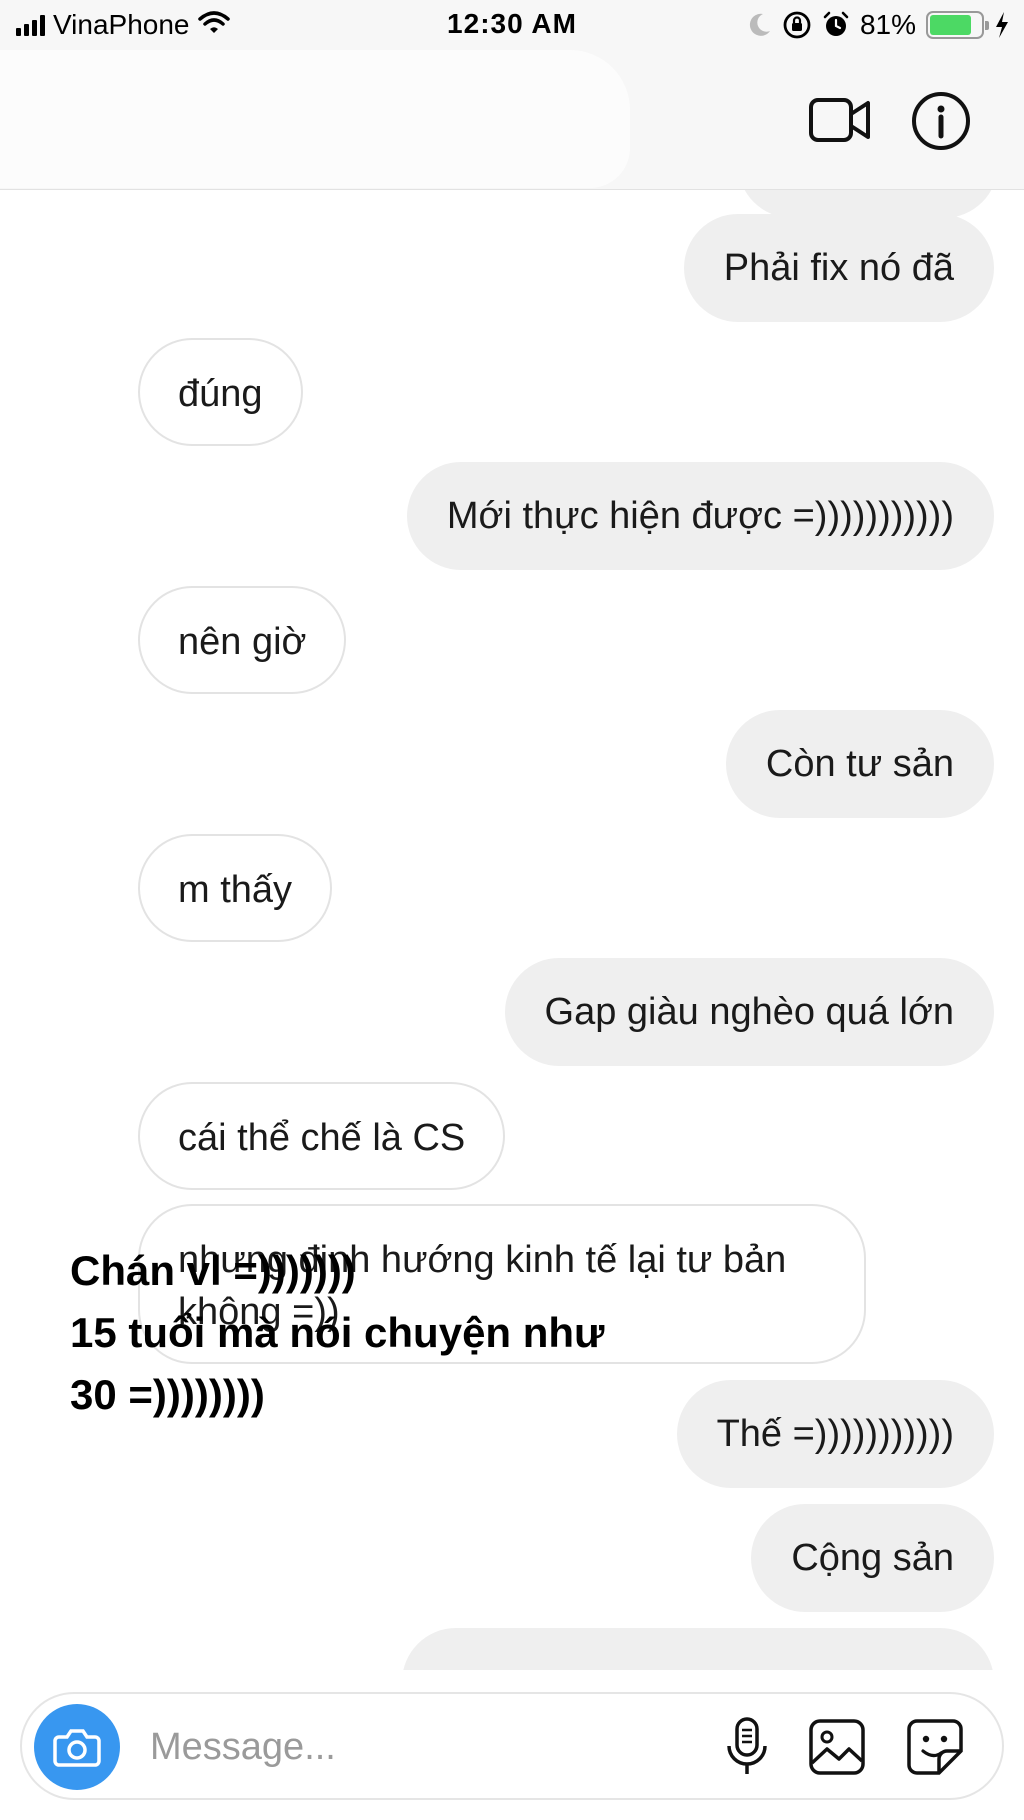 This screenshot has width=1024, height=1820. What do you see at coordinates (167, 1394) in the screenshot?
I see `caption-line: 30 =))))))))` at bounding box center [167, 1394].